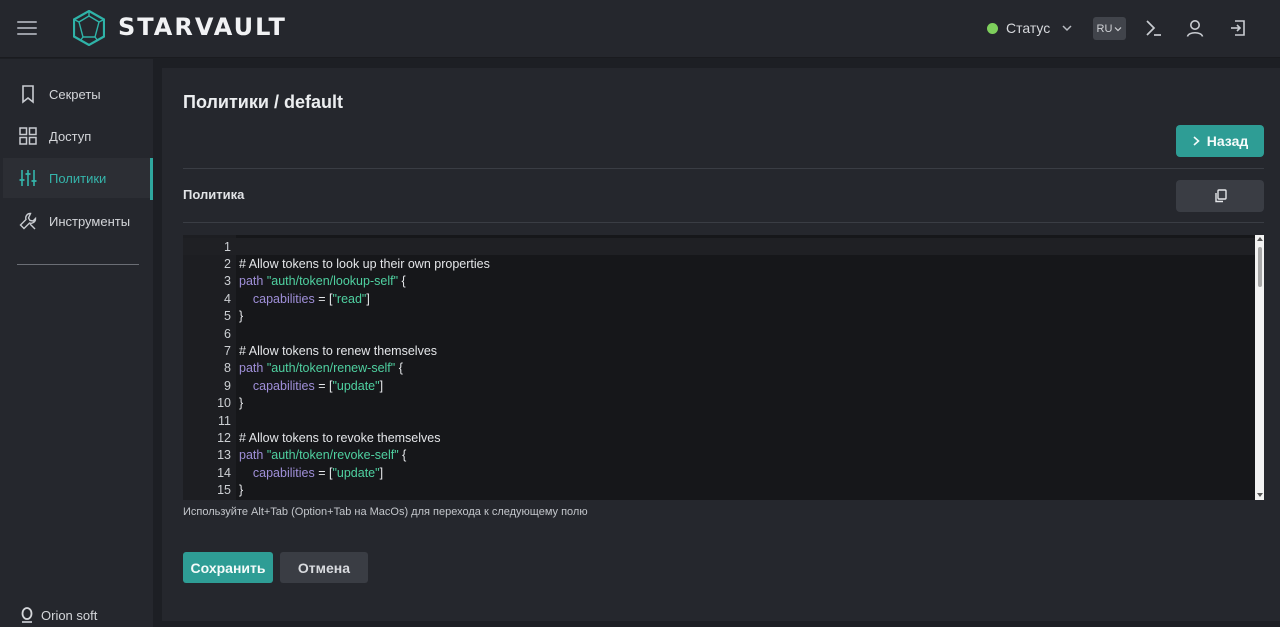 This screenshot has width=1280, height=627. Describe the element at coordinates (321, 368) in the screenshot. I see `code-text: path "auth/token/renew-self" {` at that location.